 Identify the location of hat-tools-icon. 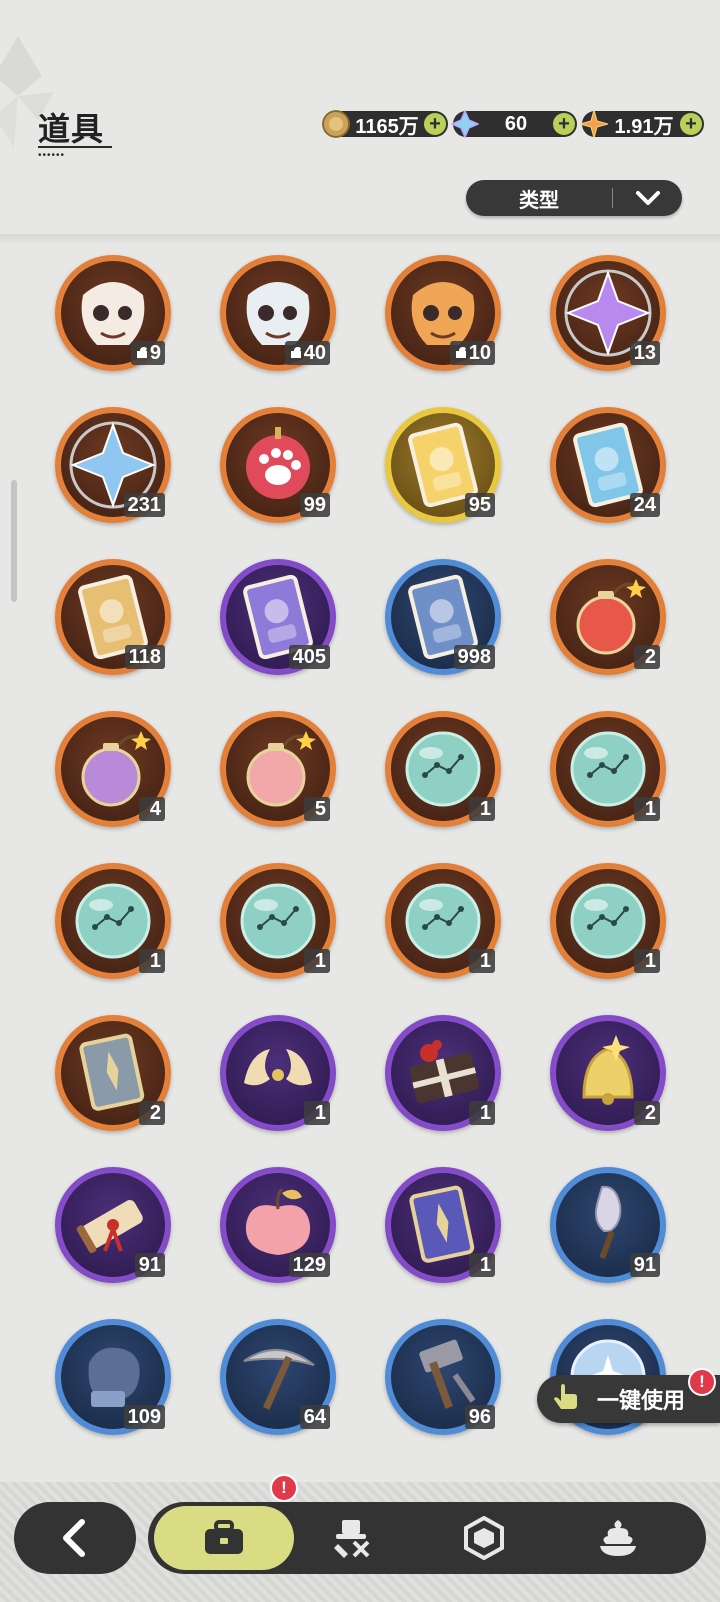
(352, 1539).